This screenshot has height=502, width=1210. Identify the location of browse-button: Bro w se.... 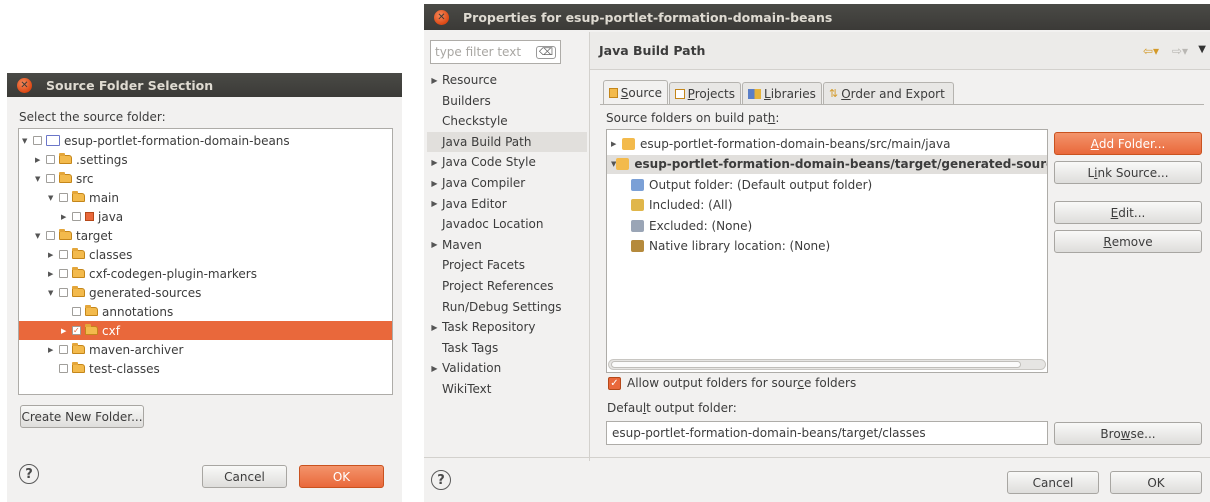
(1128, 433).